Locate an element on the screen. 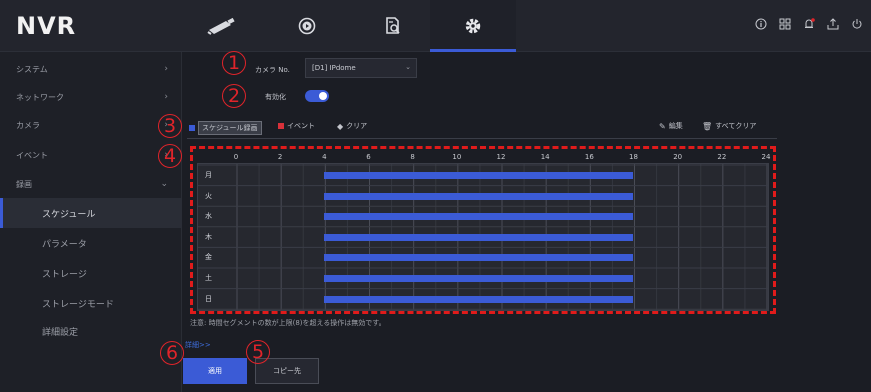  event-legend-swatch is located at coordinates (281, 126).